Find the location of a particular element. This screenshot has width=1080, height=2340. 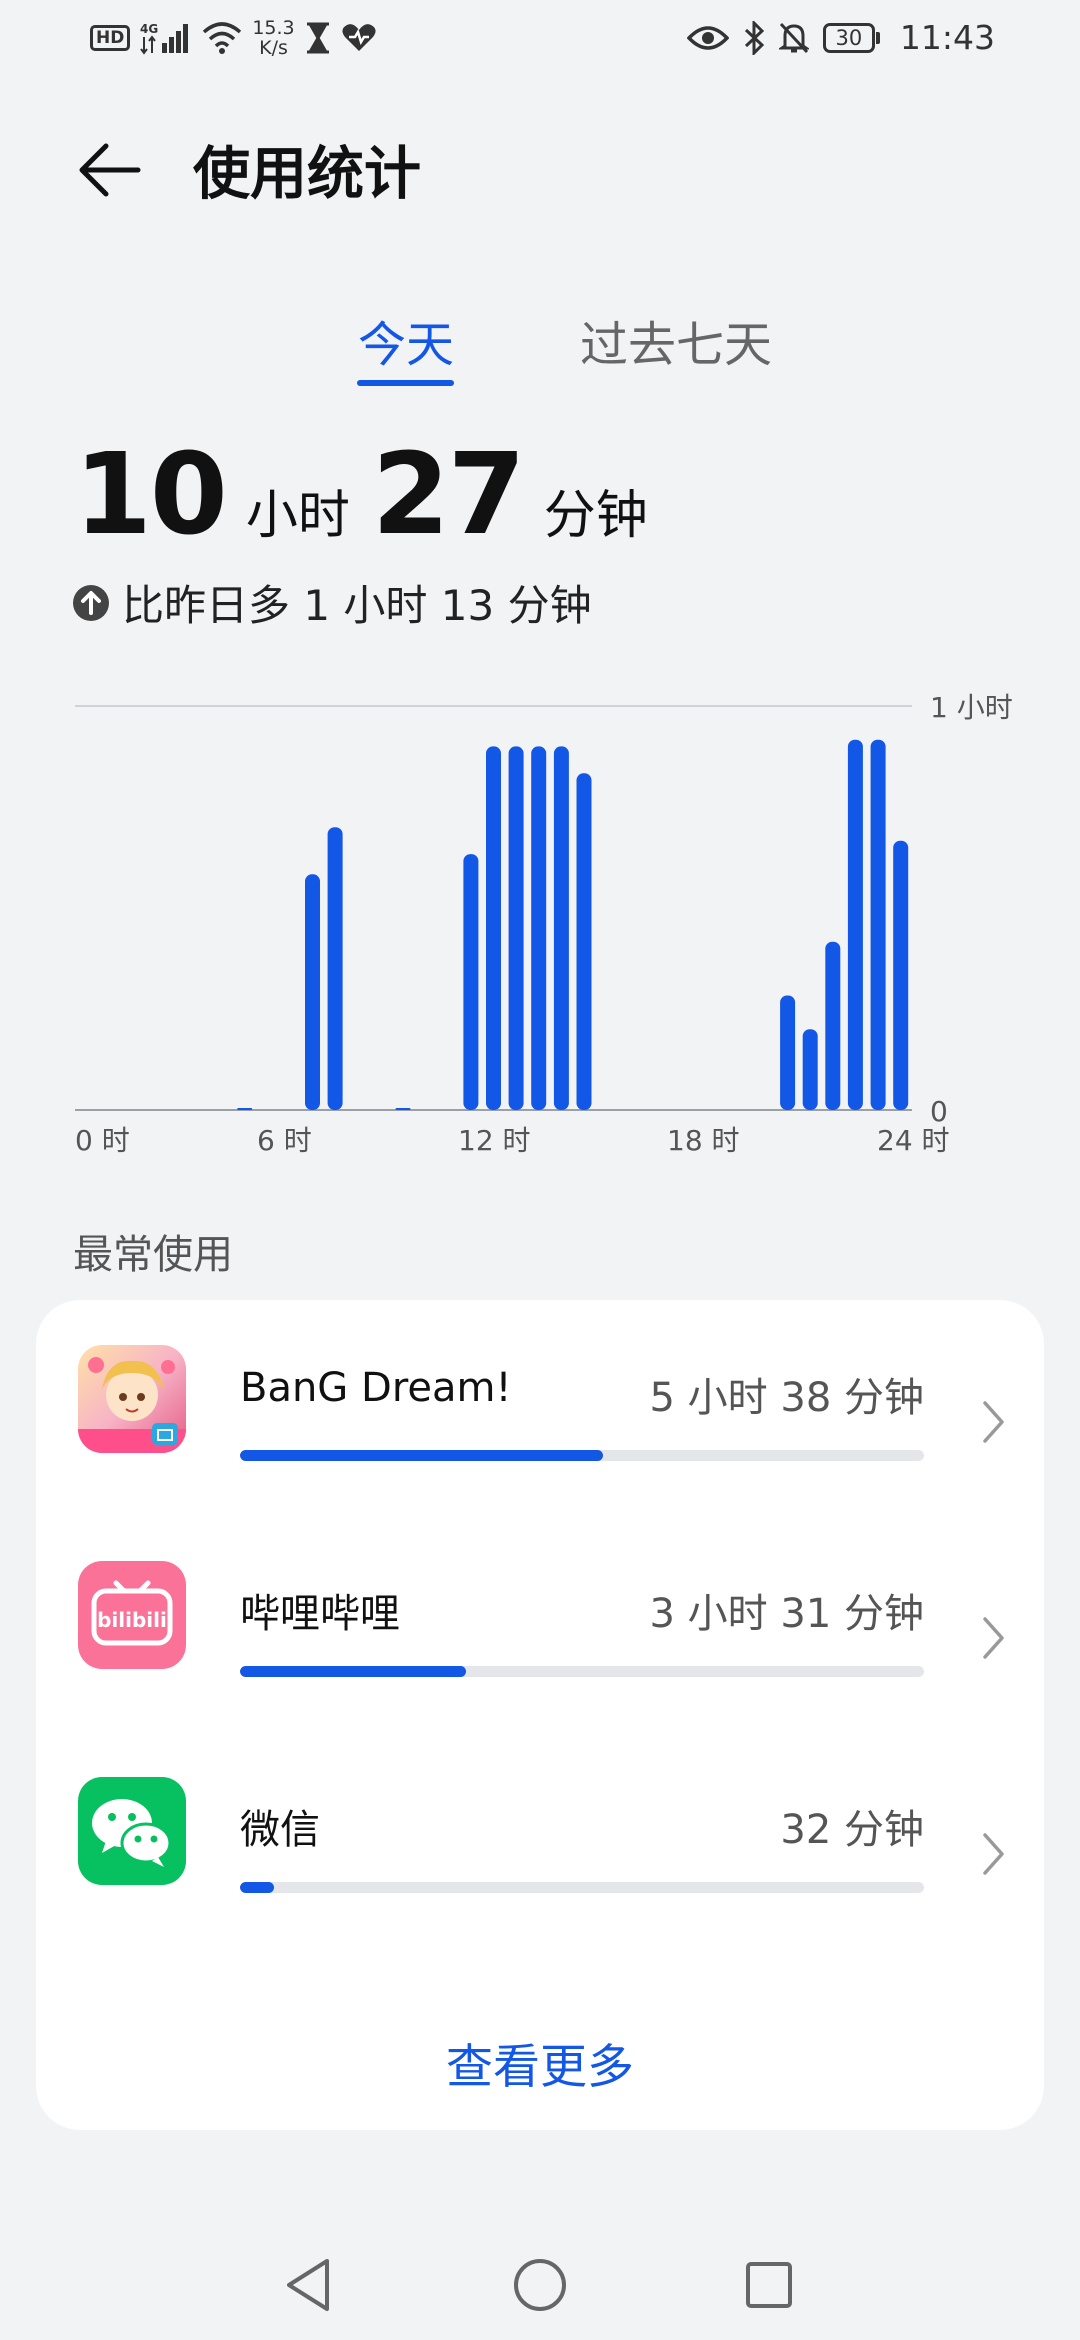

x-axis-label-18: 18 时 is located at coordinates (703, 1140).